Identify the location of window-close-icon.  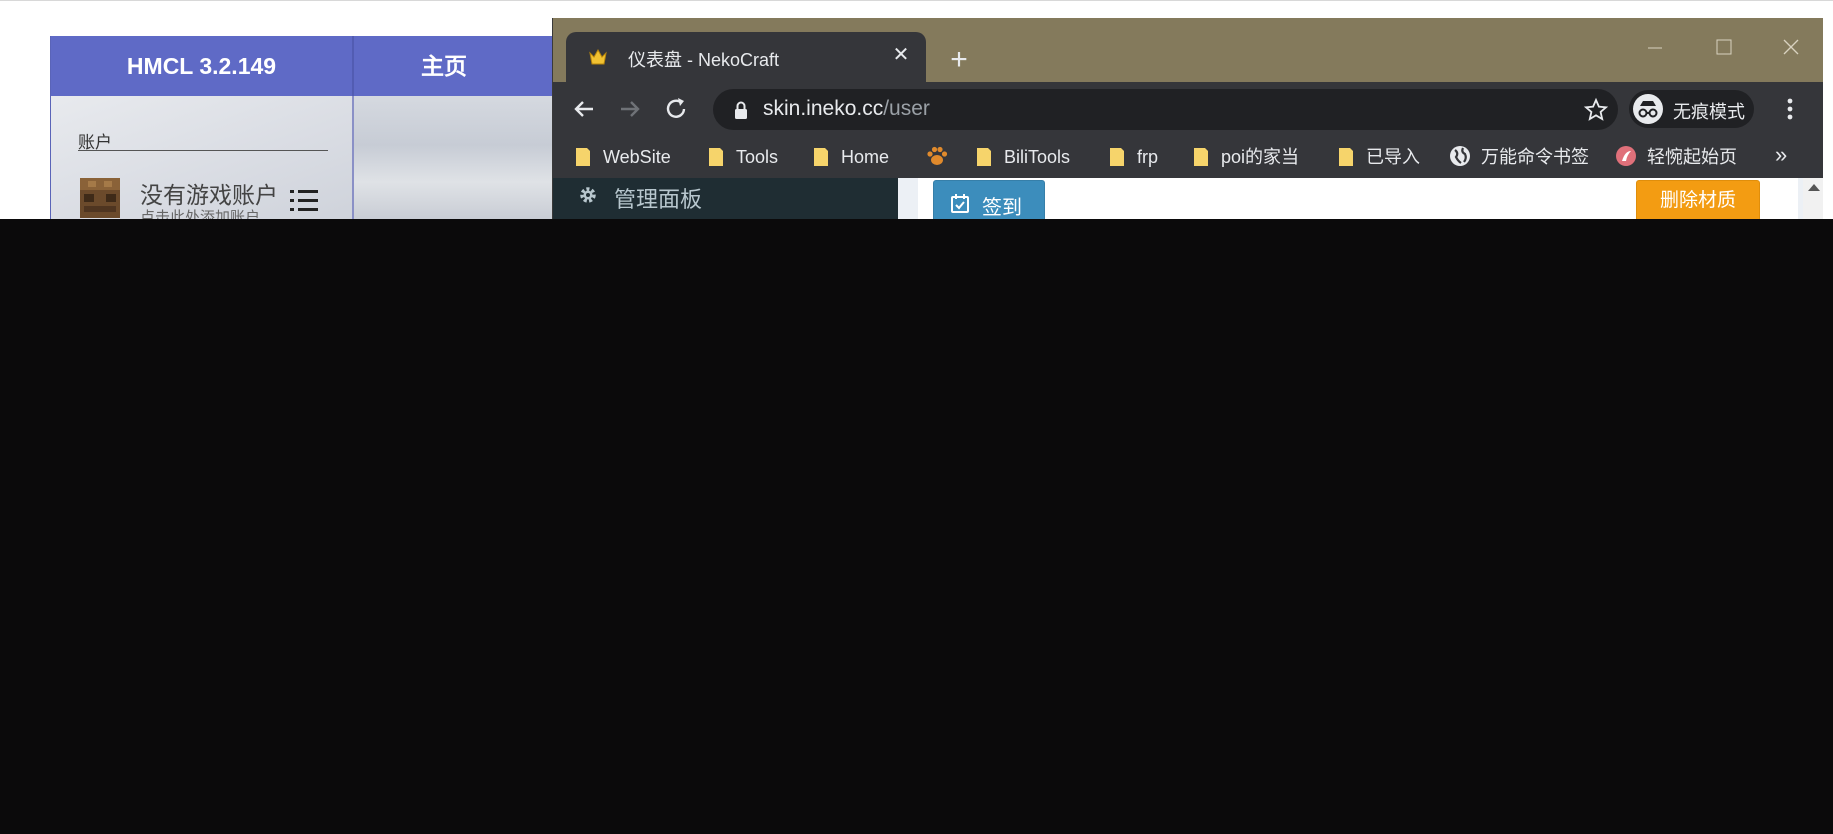
(1791, 47).